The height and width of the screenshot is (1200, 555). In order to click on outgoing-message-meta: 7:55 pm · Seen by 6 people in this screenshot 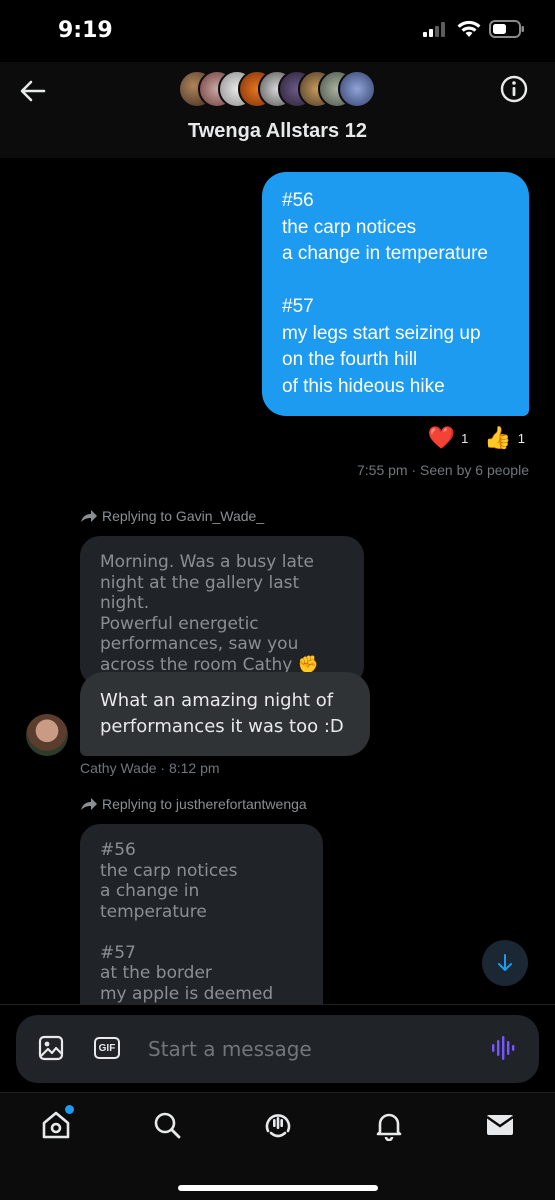, I will do `click(442, 470)`.